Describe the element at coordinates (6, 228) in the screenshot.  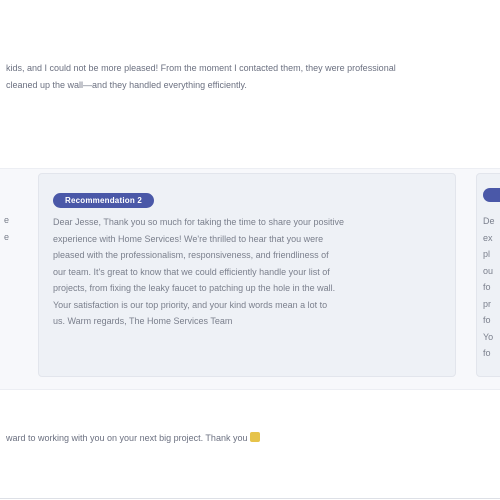
I see `previous-card-text: e e` at that location.